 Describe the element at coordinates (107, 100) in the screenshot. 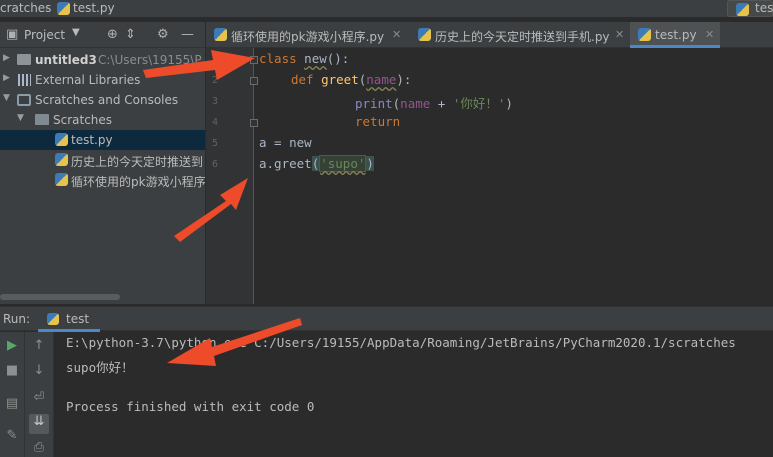

I see `tree-item-label: Scratches and Consoles` at that location.